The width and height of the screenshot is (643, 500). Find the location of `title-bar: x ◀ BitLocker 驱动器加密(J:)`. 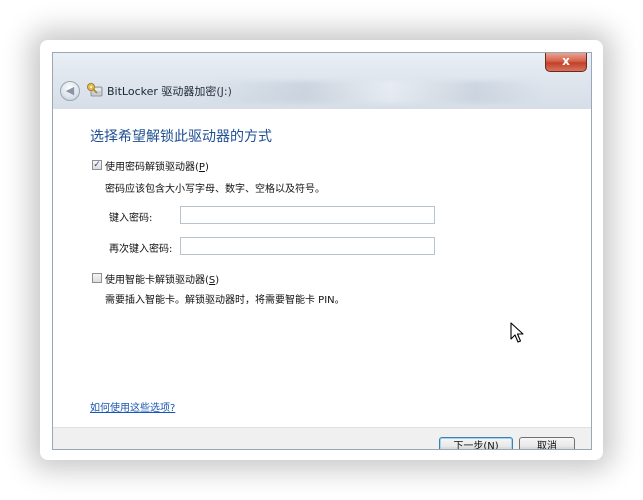

title-bar: x ◀ BitLocker 驱动器加密(J:) is located at coordinates (322, 81).